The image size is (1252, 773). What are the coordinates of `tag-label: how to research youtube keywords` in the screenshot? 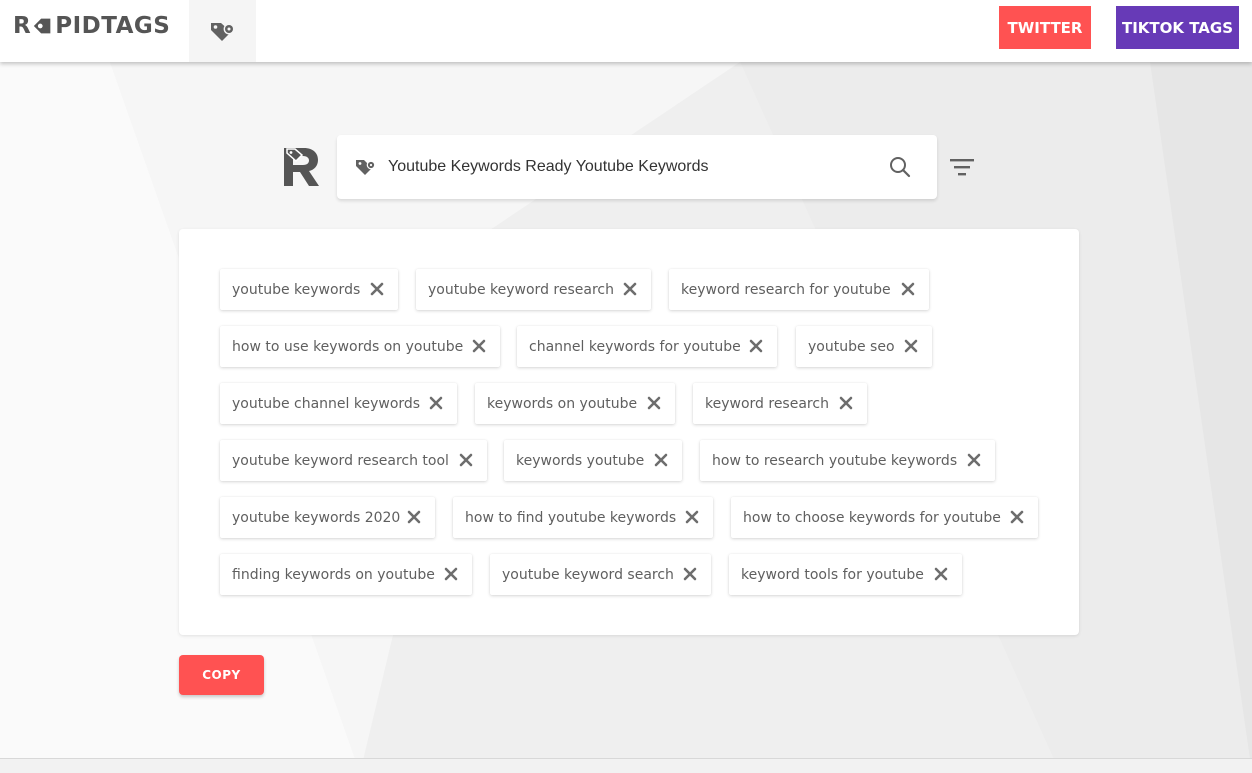 It's located at (835, 460).